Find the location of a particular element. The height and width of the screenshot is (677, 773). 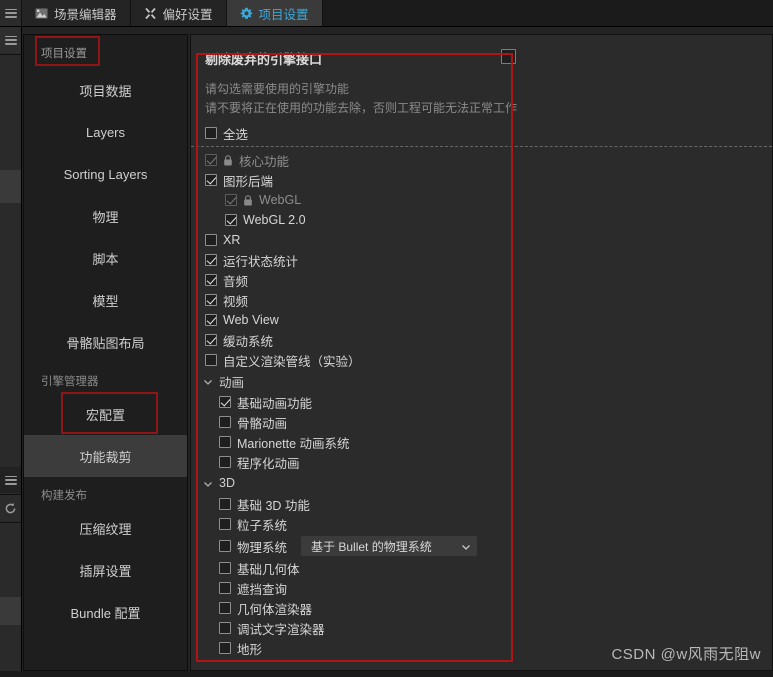

rail-menu-button-top is located at coordinates (10, 40).